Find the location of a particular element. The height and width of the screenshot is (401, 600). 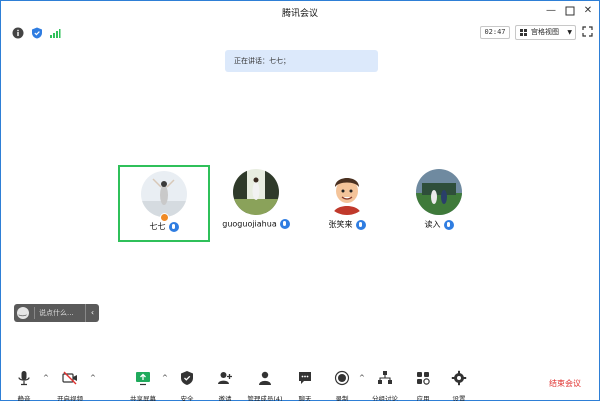

participant-tile-qiqi: 七七 is located at coordinates (164, 203).